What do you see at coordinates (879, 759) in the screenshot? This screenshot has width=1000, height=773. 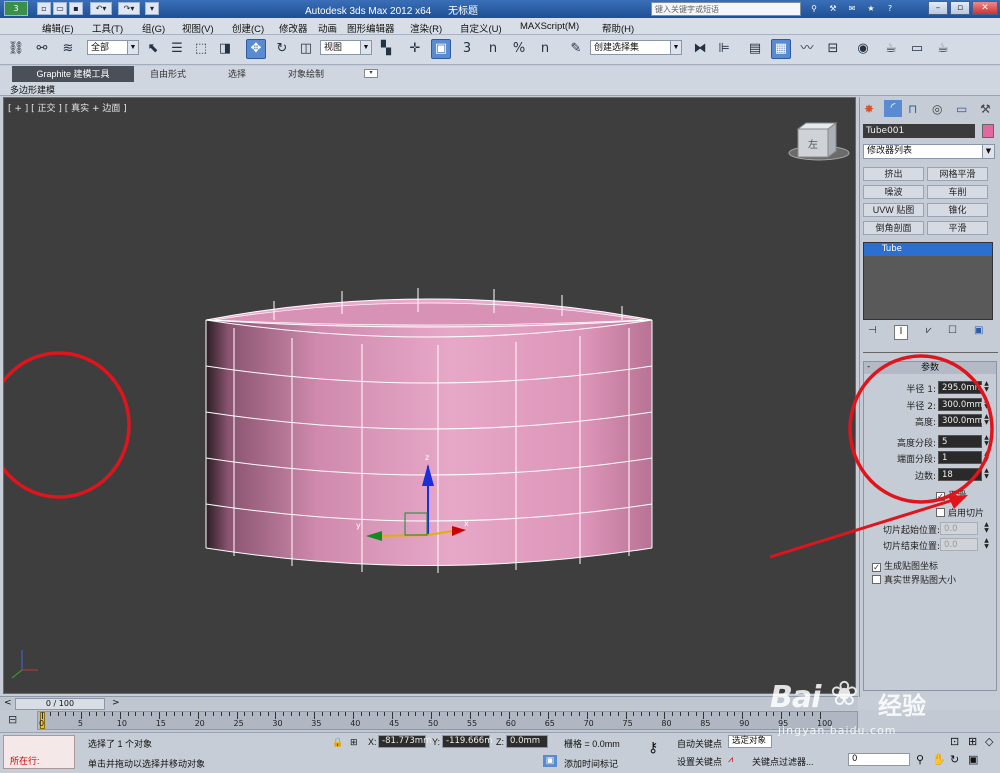 I see `current-frame-field: 0` at bounding box center [879, 759].